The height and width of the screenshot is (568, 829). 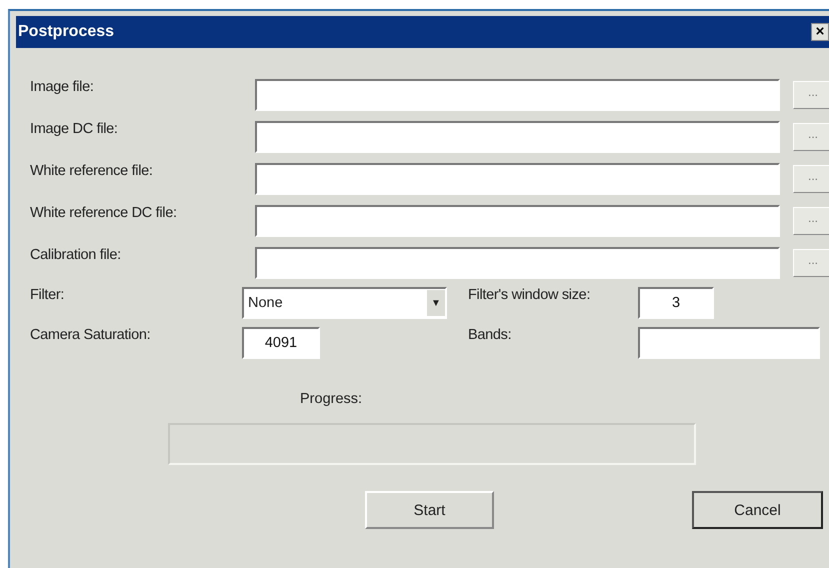 I want to click on window-size-field: 3, so click(x=676, y=303).